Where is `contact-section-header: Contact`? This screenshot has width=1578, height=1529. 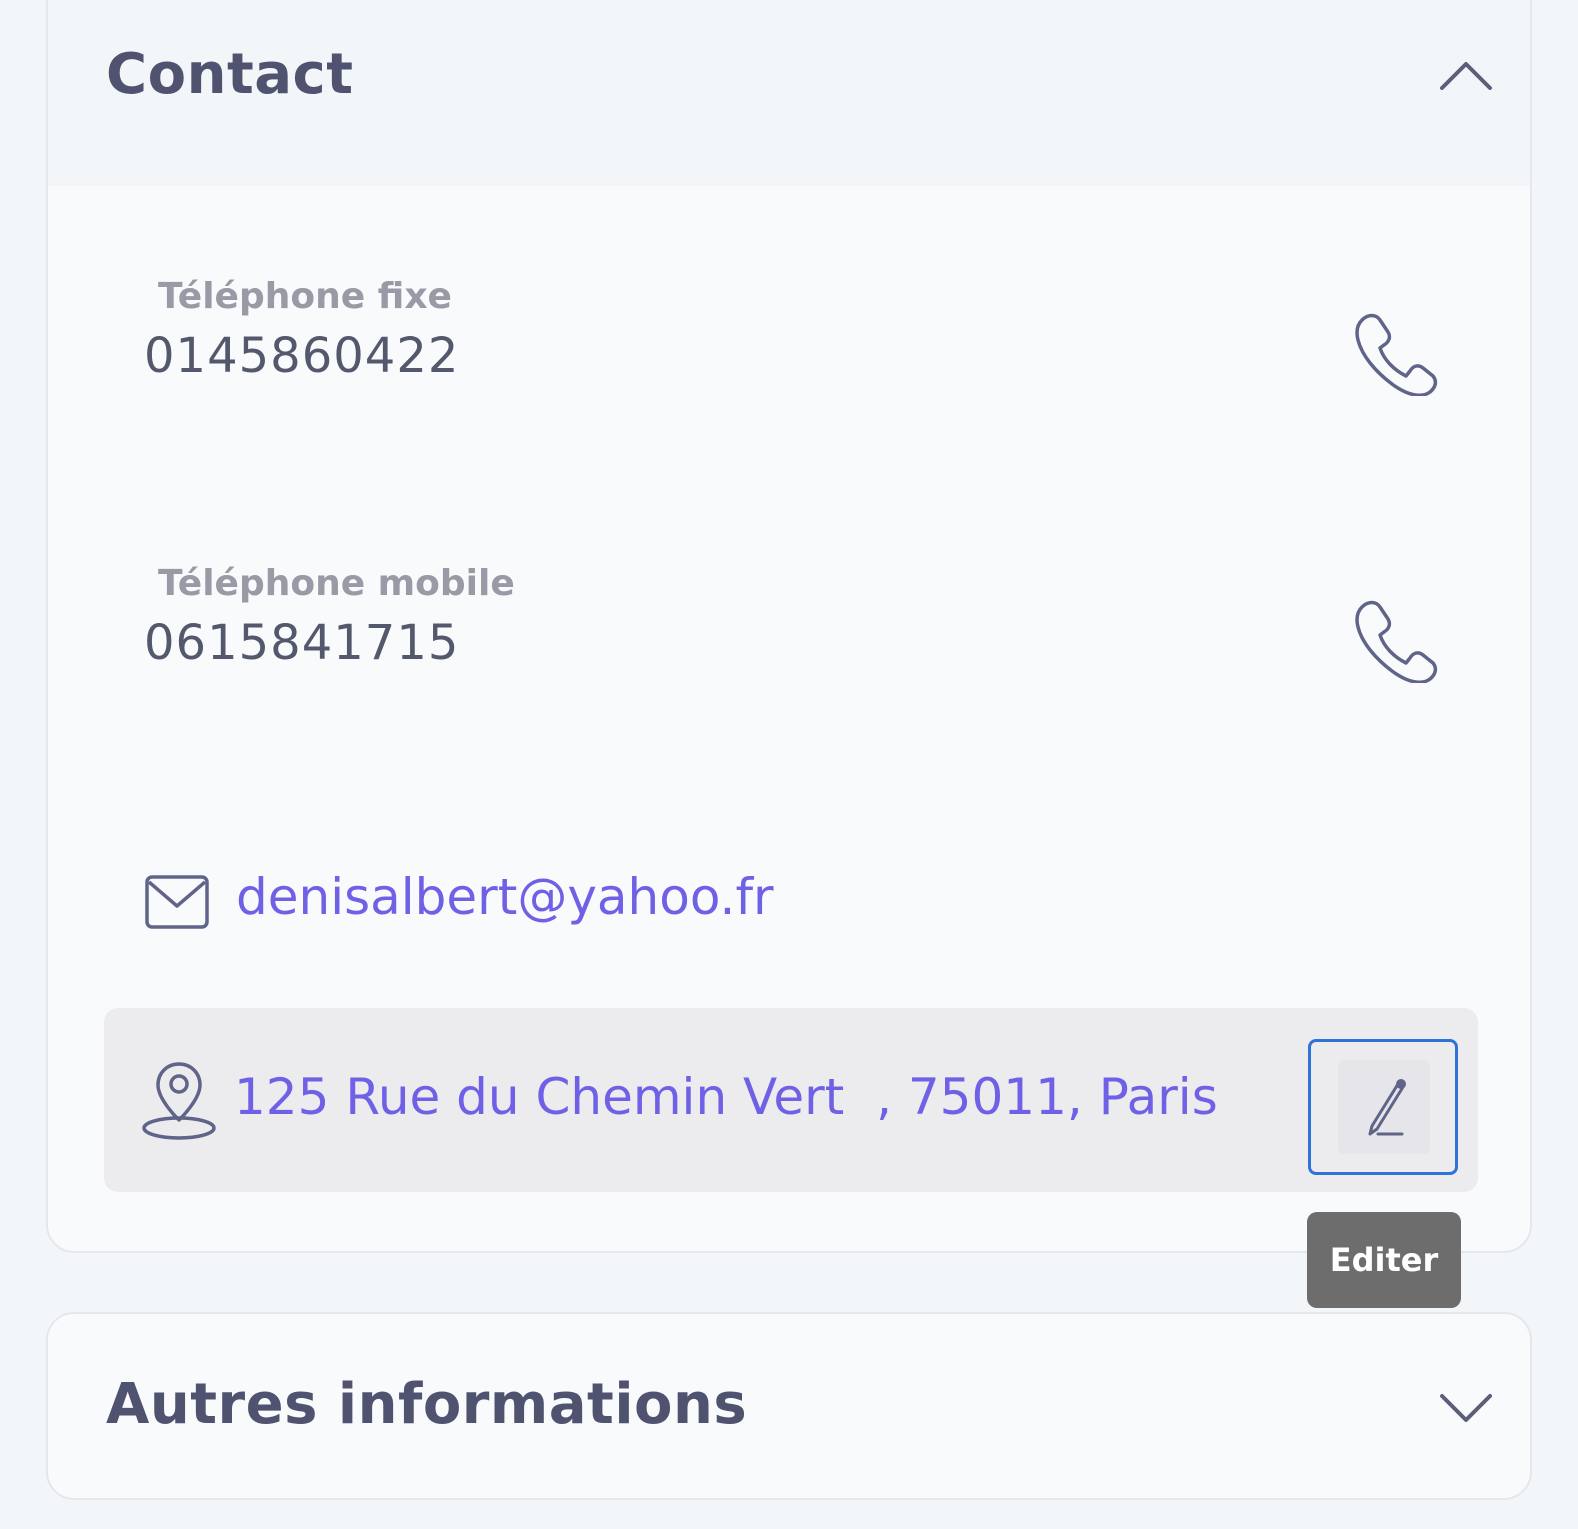 contact-section-header: Contact is located at coordinates (789, 93).